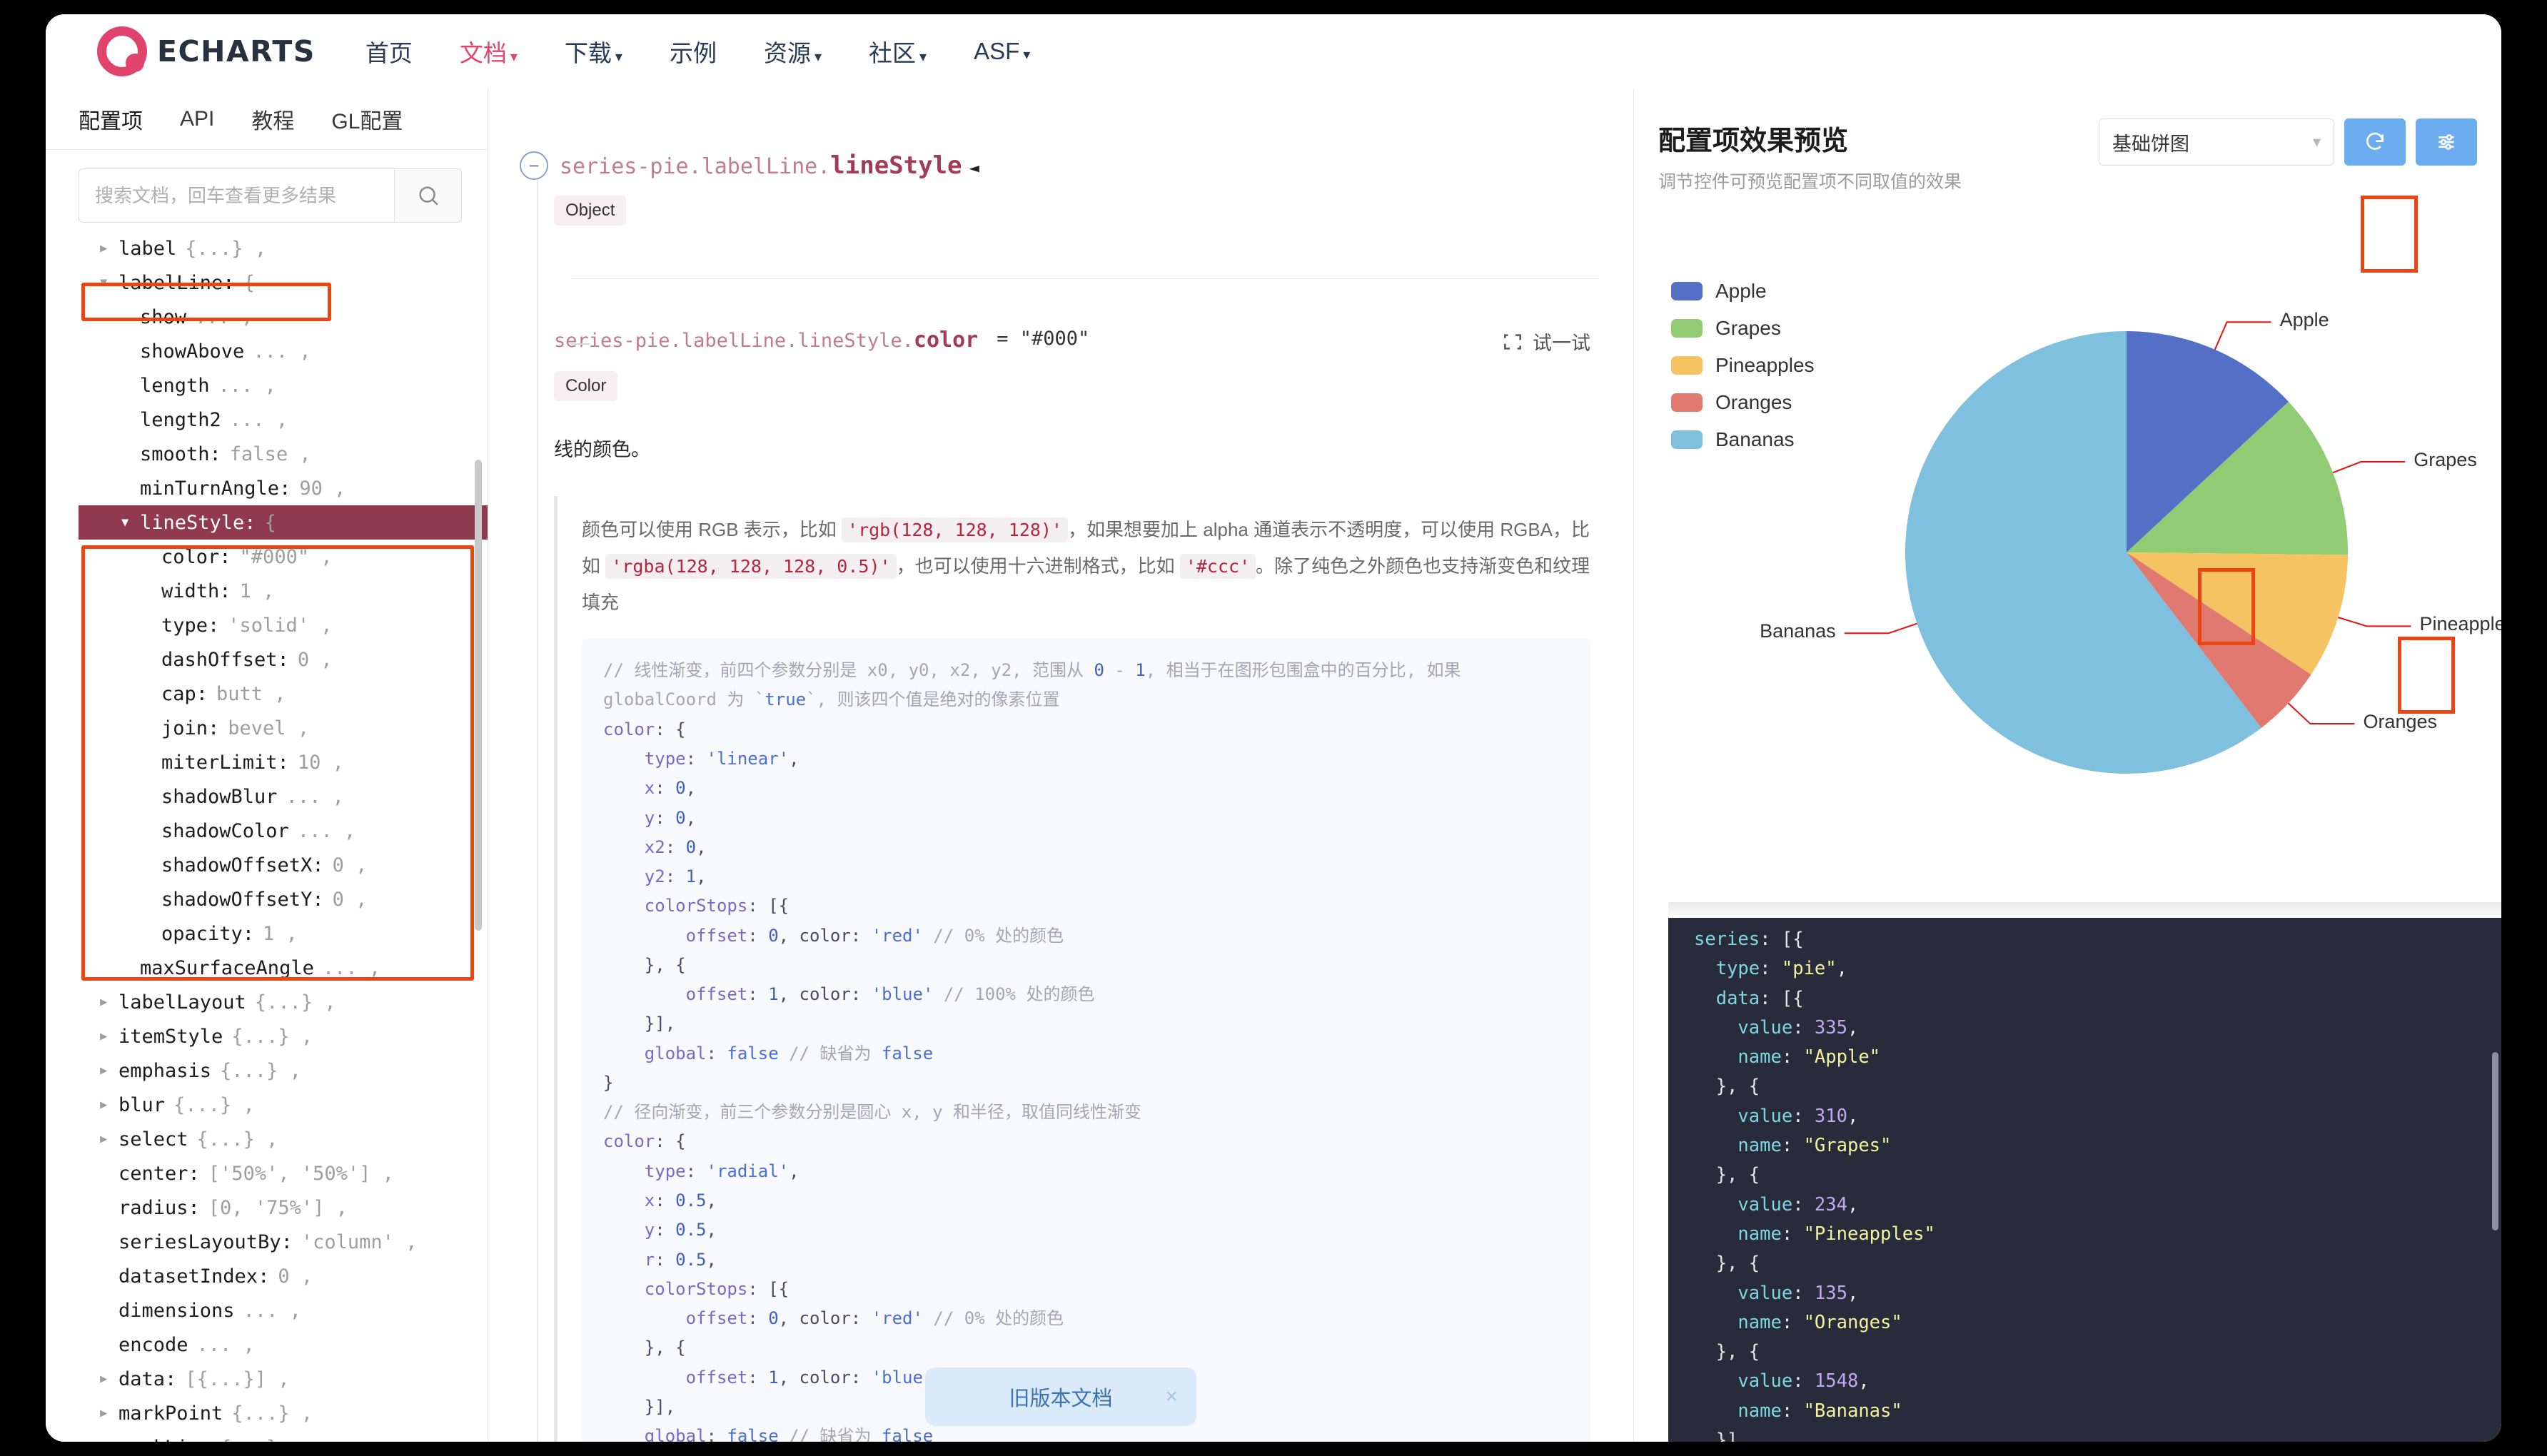 The width and height of the screenshot is (2547, 1456). I want to click on search-icon, so click(427, 195).